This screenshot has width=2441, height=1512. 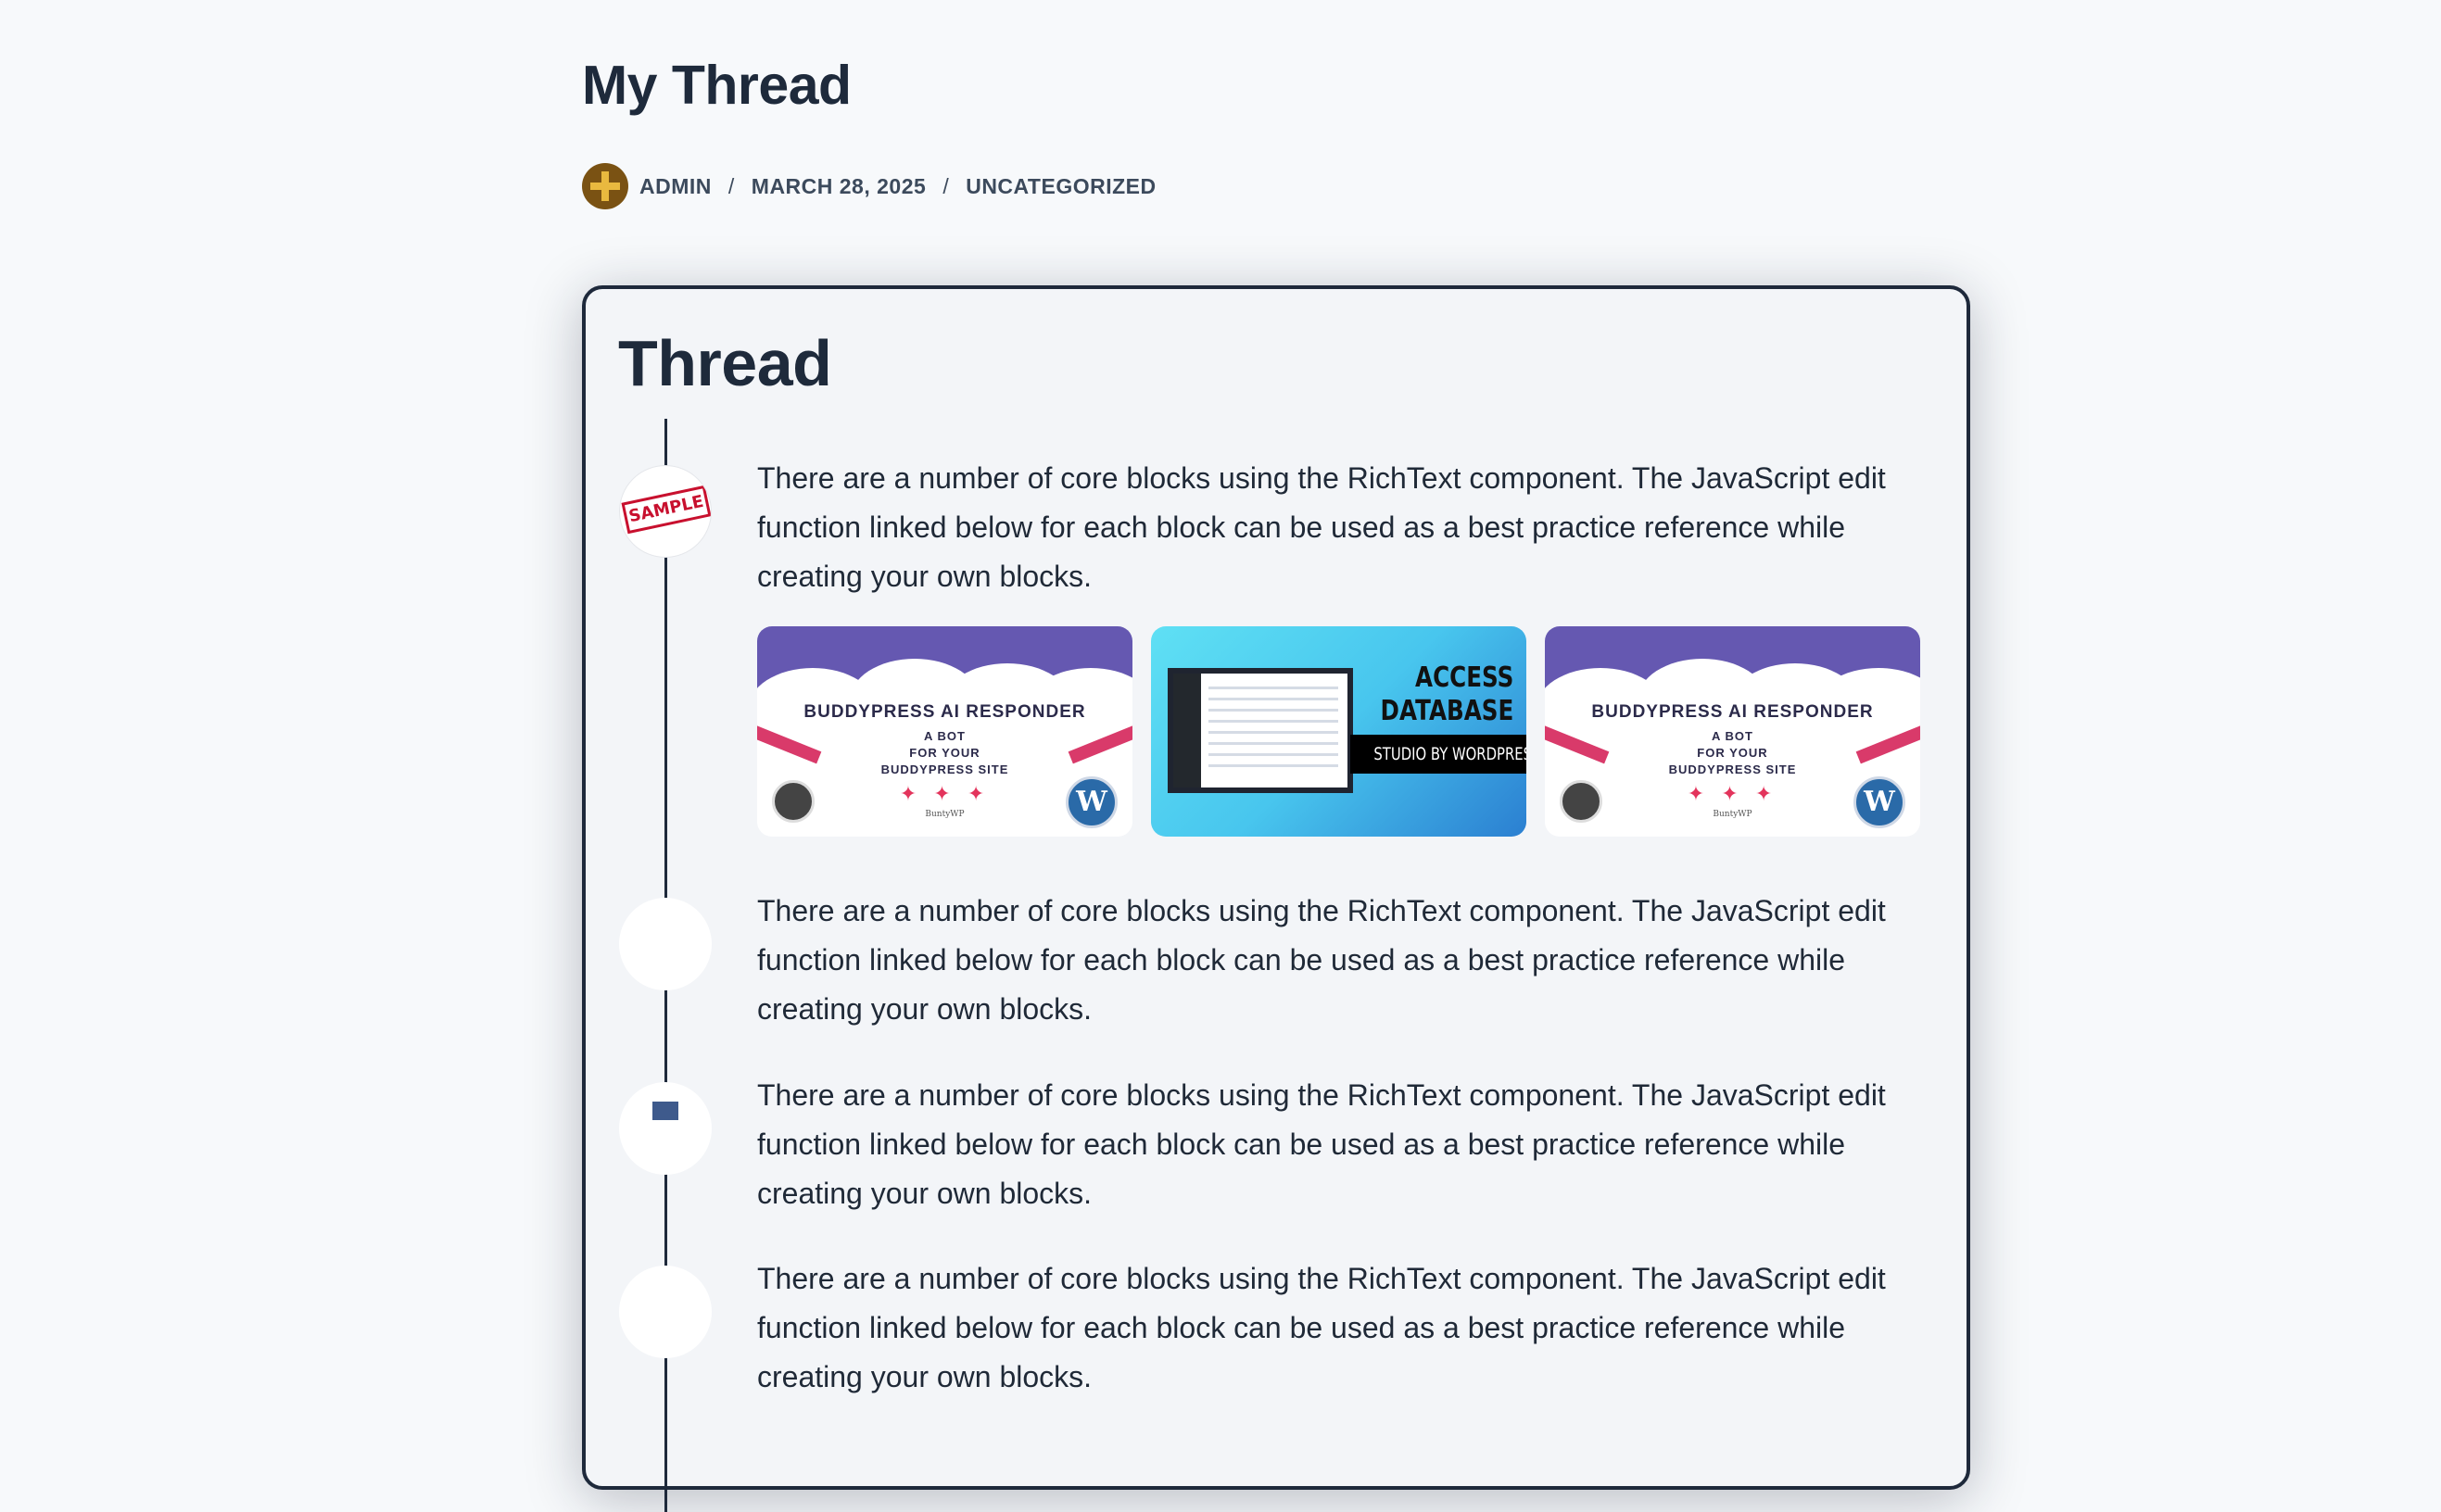 What do you see at coordinates (665, 1312) in the screenshot?
I see `city-night-avatar` at bounding box center [665, 1312].